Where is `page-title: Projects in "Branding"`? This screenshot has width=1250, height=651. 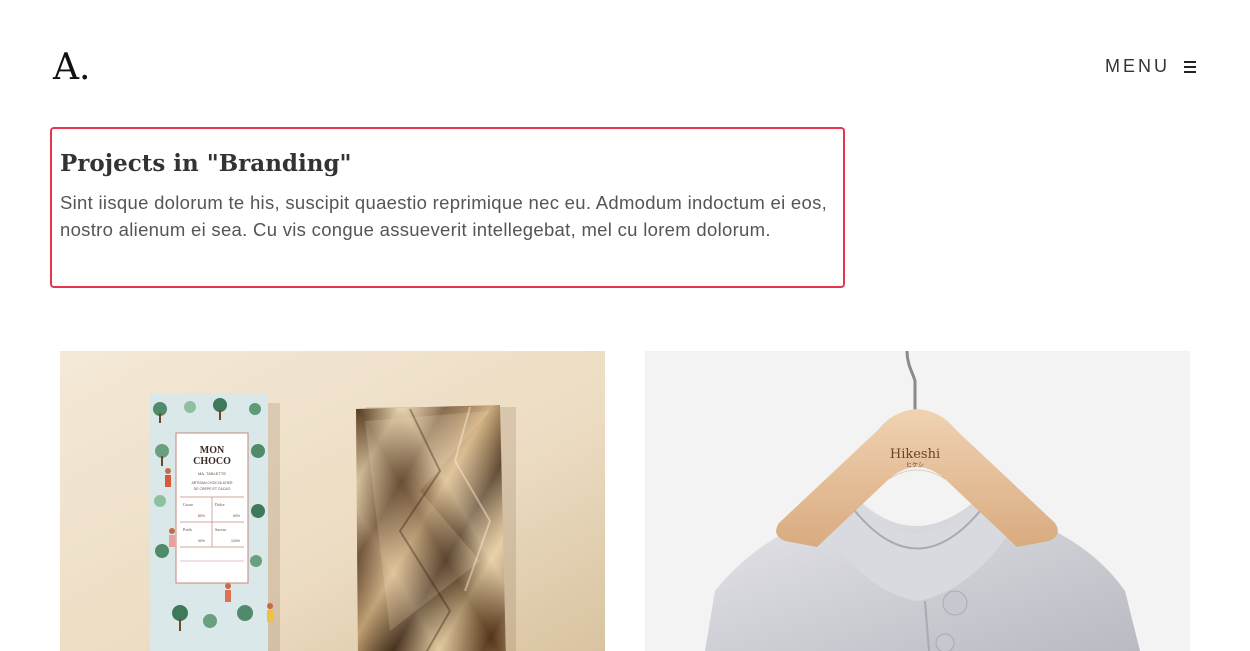 page-title: Projects in "Branding" is located at coordinates (206, 163).